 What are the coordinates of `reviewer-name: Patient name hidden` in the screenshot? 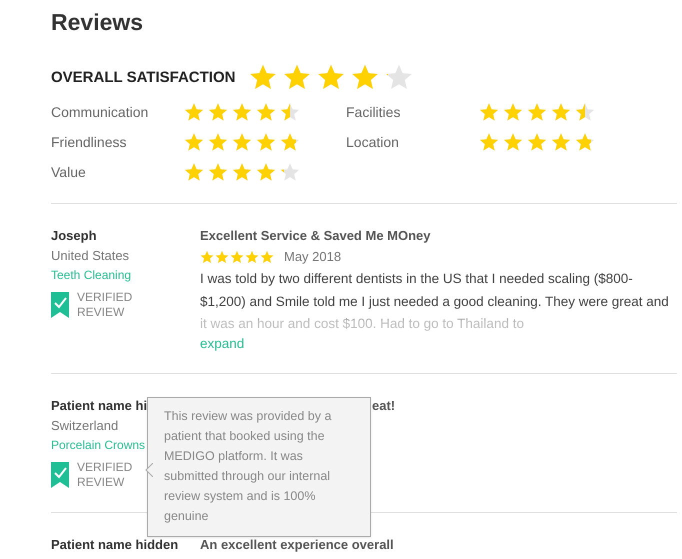 It's located at (115, 544).